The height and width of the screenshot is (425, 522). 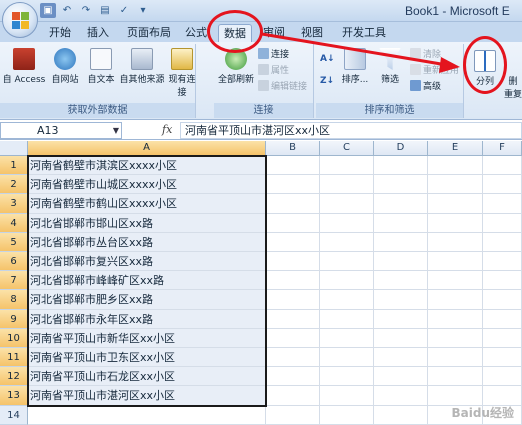 I want to click on cell-e4, so click(x=455, y=223).